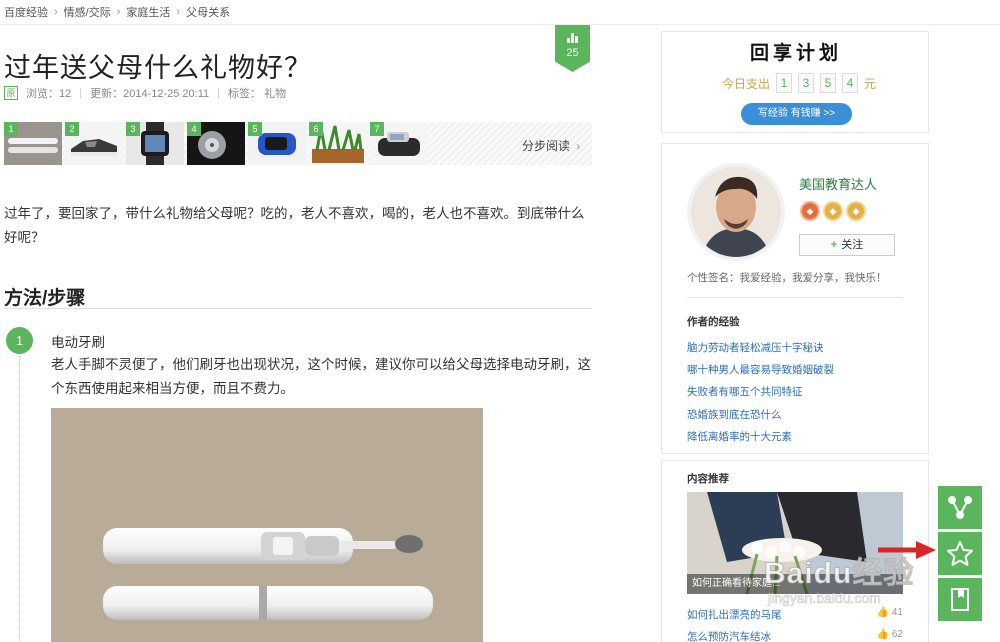 This screenshot has height=642, width=1000. I want to click on spending-digit: 3, so click(806, 83).